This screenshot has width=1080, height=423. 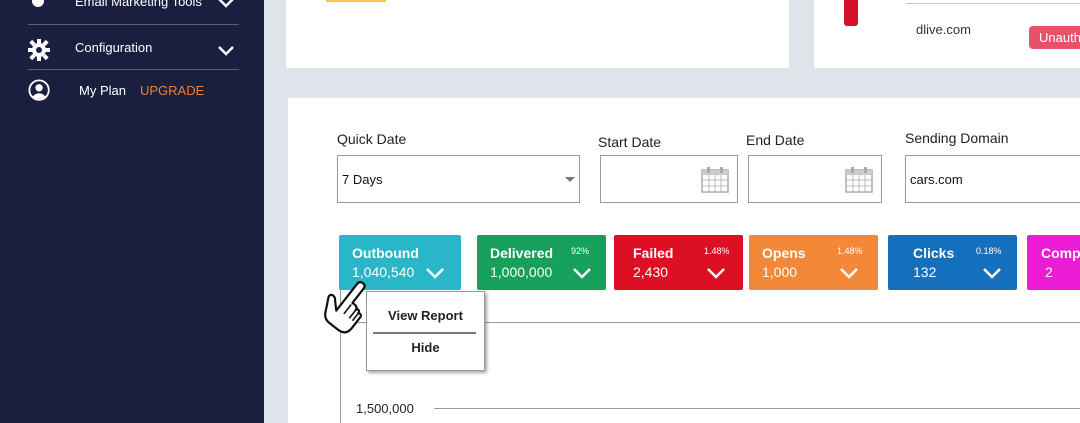 What do you see at coordinates (580, 251) in the screenshot?
I see `stat-percent: 92%` at bounding box center [580, 251].